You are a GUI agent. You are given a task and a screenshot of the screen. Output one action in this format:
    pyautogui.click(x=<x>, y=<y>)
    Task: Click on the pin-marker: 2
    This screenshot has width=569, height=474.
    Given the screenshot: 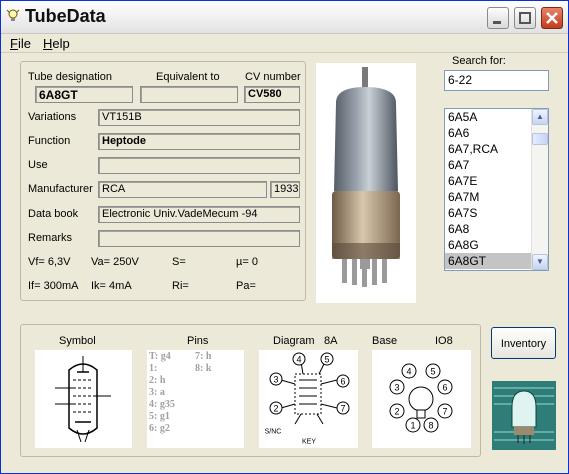 What is the action you would take?
    pyautogui.click(x=397, y=411)
    